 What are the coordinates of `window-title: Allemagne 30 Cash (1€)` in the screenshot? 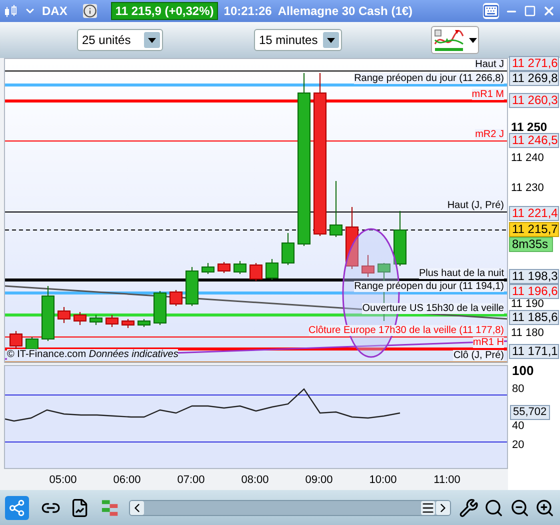 It's located at (345, 11).